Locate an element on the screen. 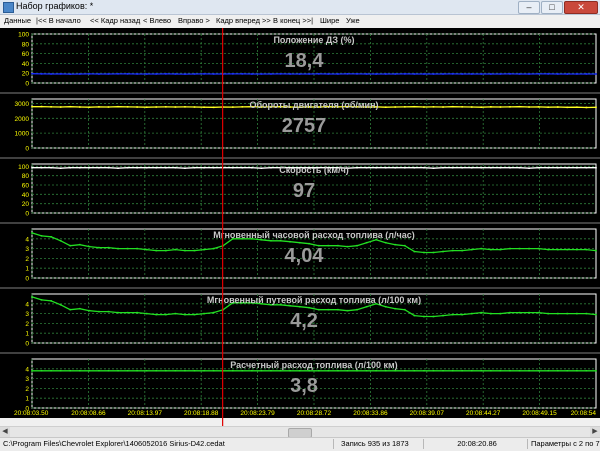 Image resolution: width=600 pixels, height=451 pixels. horizontal-scrollbar: ◀ ▶ is located at coordinates (300, 431).